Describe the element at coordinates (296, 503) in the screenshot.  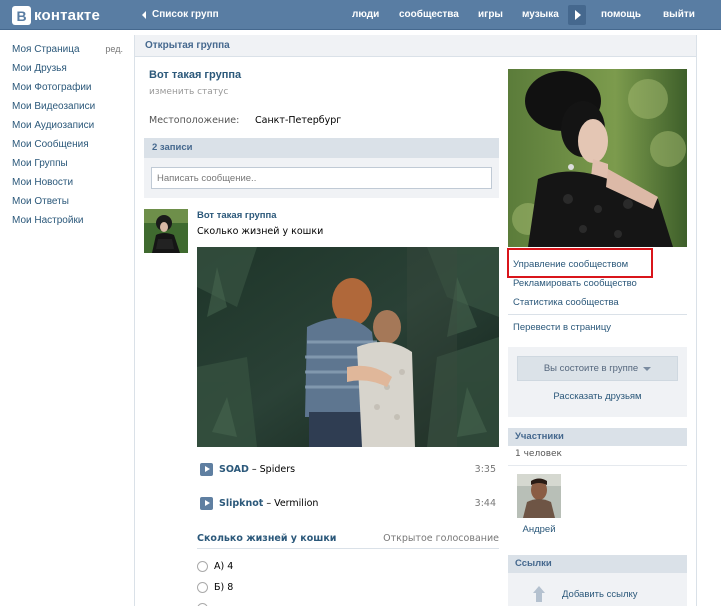
I see `track-title: Vermilion` at that location.